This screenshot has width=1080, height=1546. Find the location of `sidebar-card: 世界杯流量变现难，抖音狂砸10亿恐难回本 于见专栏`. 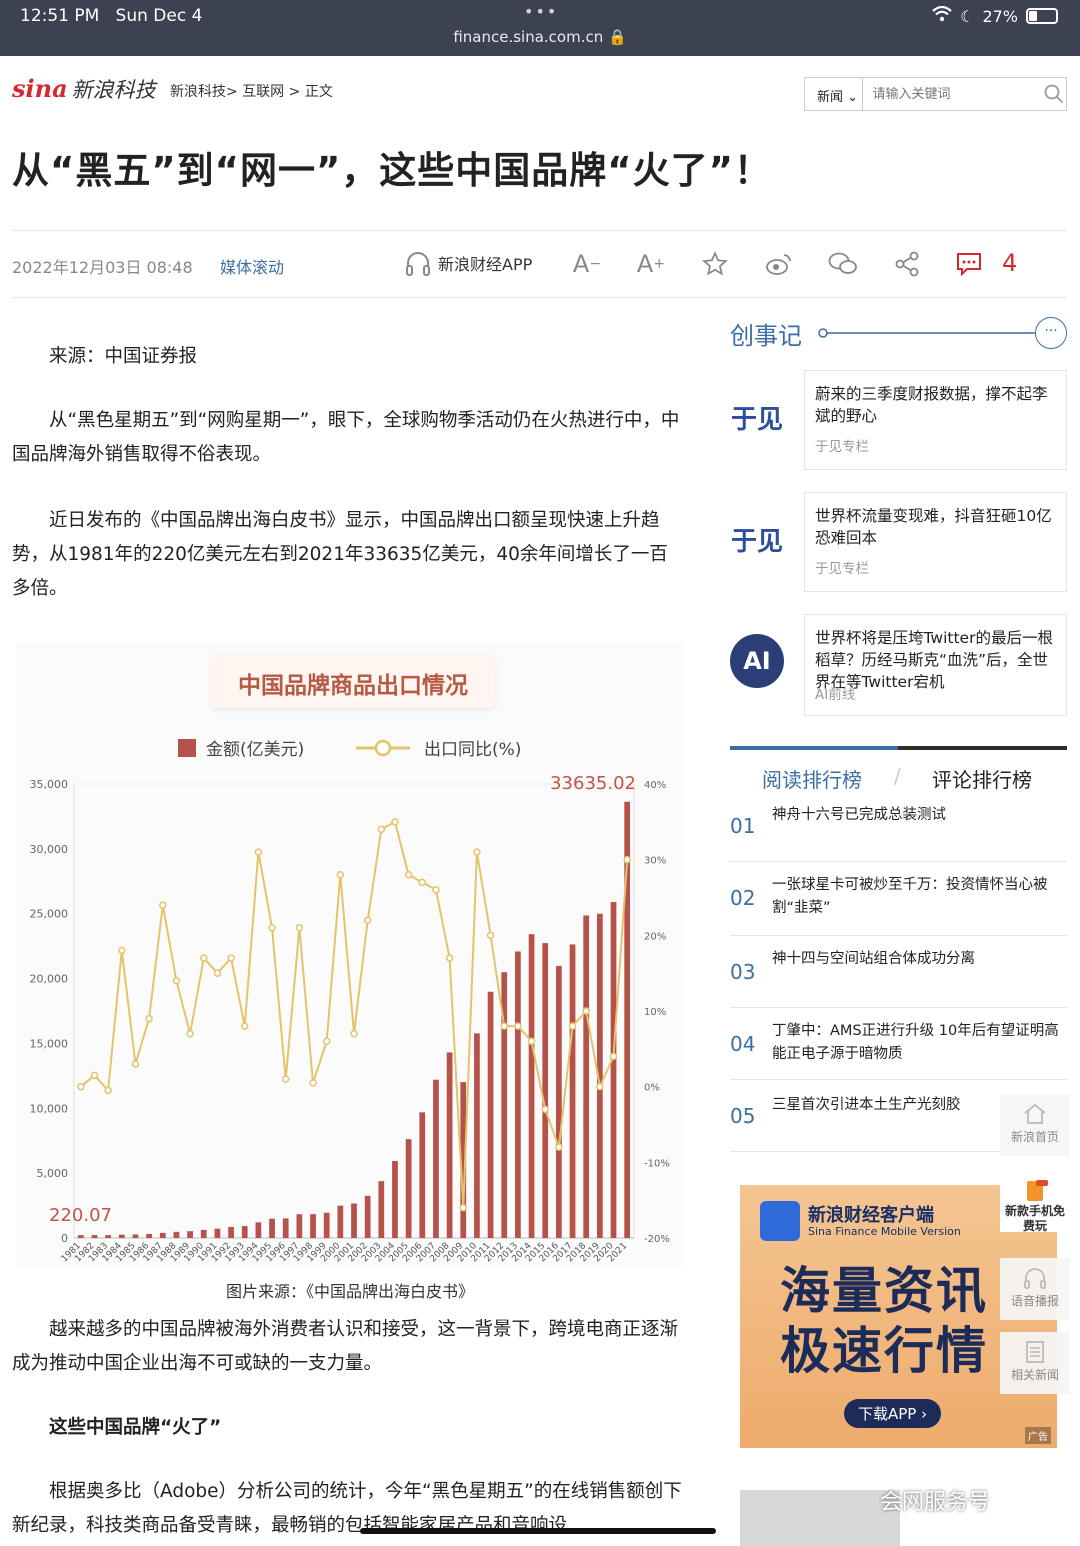

sidebar-card: 世界杯流量变现难，抖音狂砸10亿恐难回本 于见专栏 is located at coordinates (935, 542).